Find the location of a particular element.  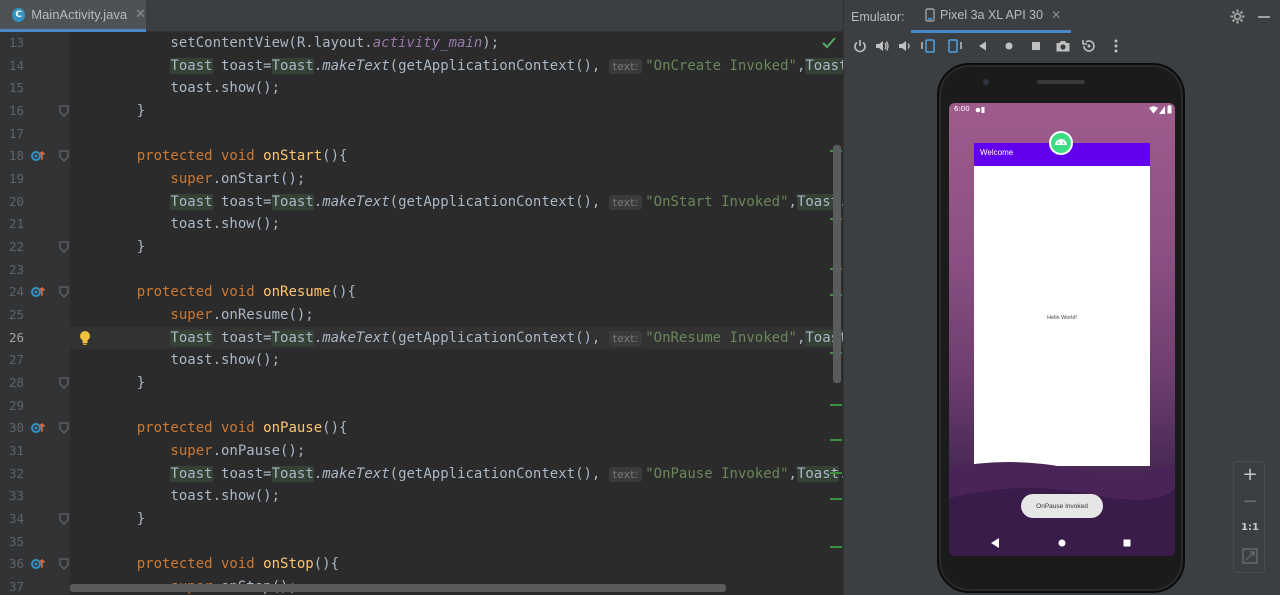

code-line: 28 } is located at coordinates (421, 383).